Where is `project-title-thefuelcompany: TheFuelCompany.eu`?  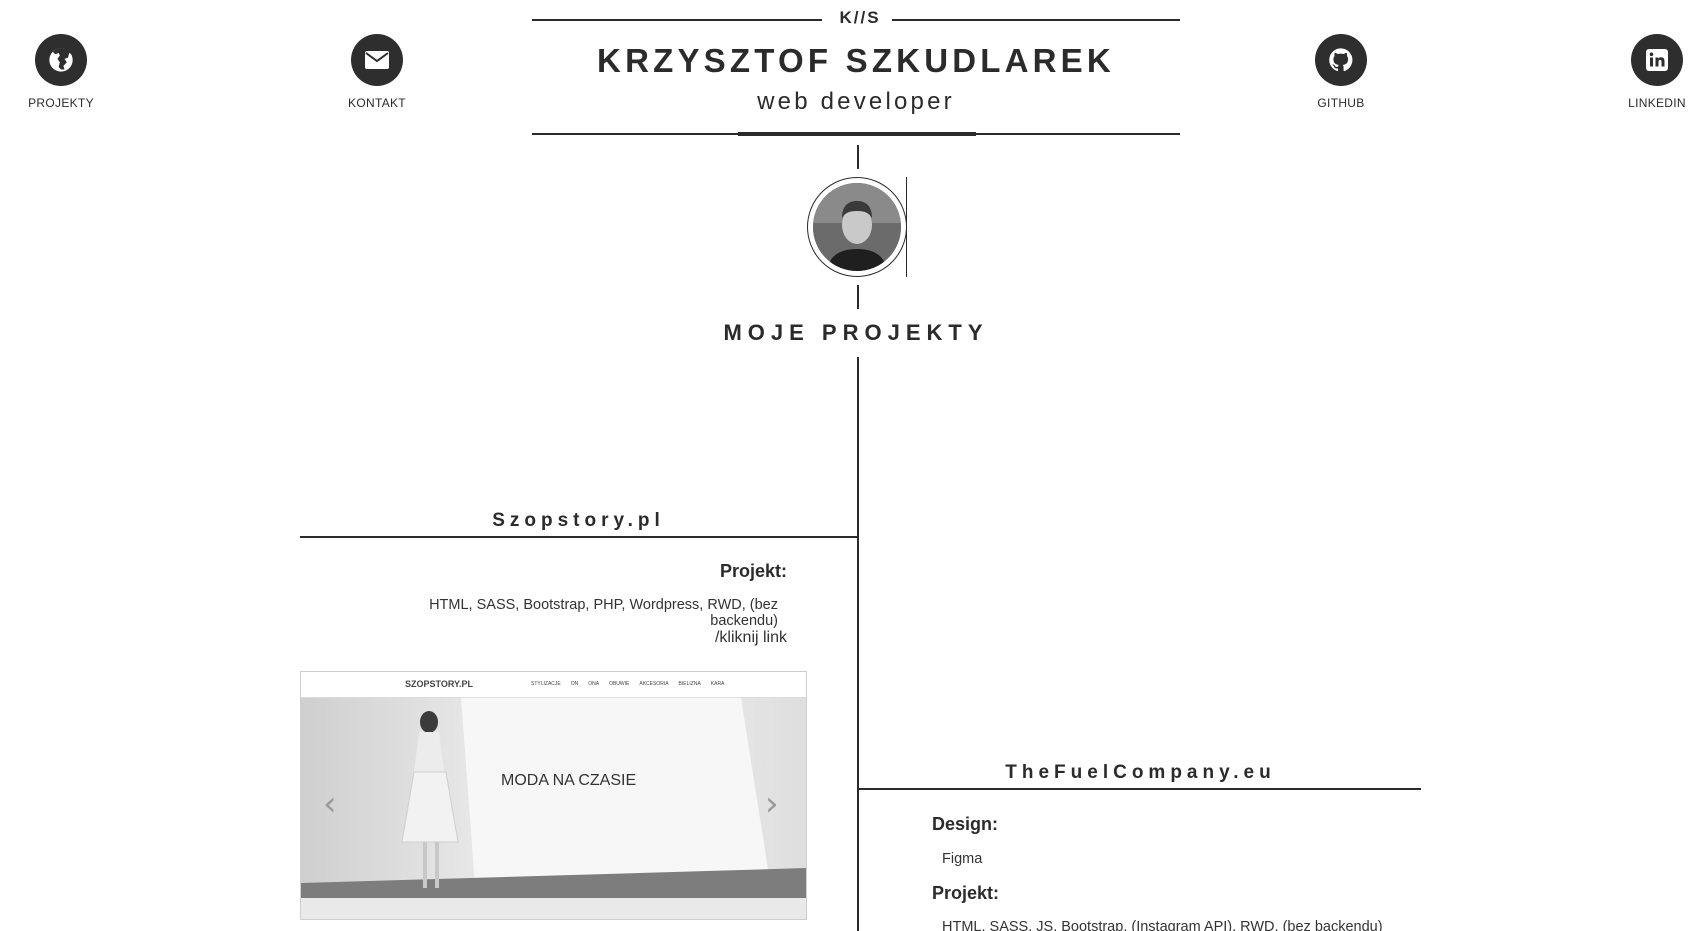
project-title-thefuelcompany: TheFuelCompany.eu is located at coordinates (1140, 772).